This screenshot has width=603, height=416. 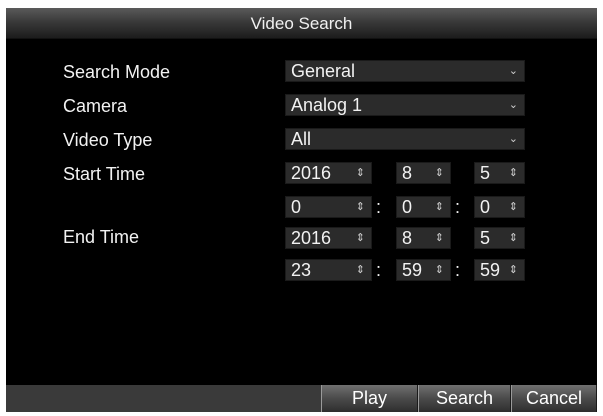 What do you see at coordinates (423, 270) in the screenshot?
I see `end-minute-spinner: 59 ⇕` at bounding box center [423, 270].